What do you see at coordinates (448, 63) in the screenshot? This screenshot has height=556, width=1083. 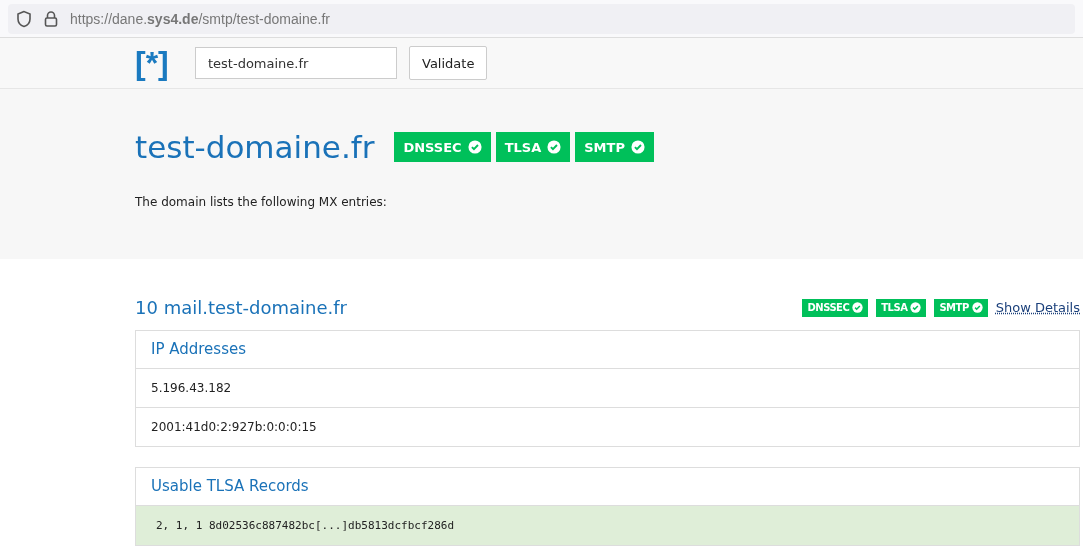 I see `validate-button: Validate` at bounding box center [448, 63].